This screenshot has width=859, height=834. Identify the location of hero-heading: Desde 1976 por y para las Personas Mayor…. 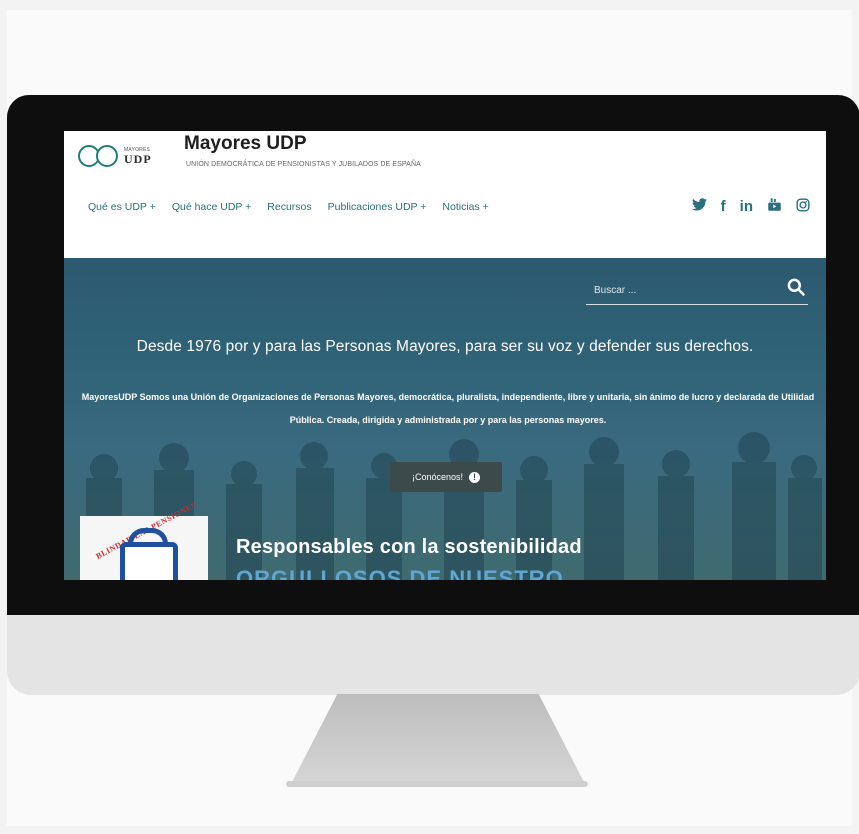
(445, 346).